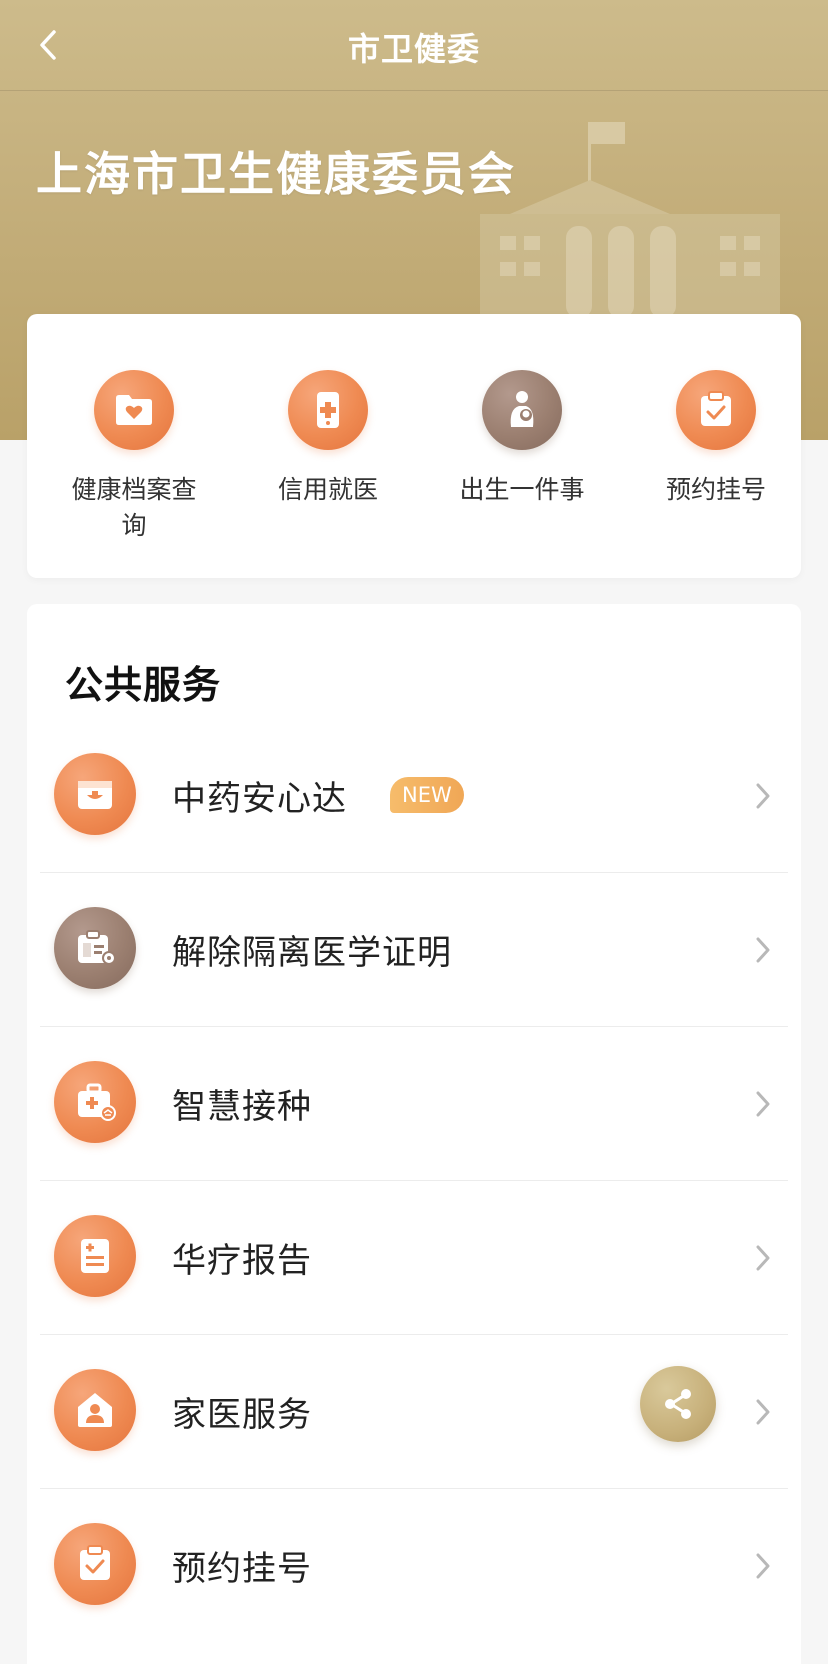 The image size is (828, 1664). I want to click on quick-access-card: 健康档案查询 信用就医 出生一件事 预约挂号, so click(414, 446).